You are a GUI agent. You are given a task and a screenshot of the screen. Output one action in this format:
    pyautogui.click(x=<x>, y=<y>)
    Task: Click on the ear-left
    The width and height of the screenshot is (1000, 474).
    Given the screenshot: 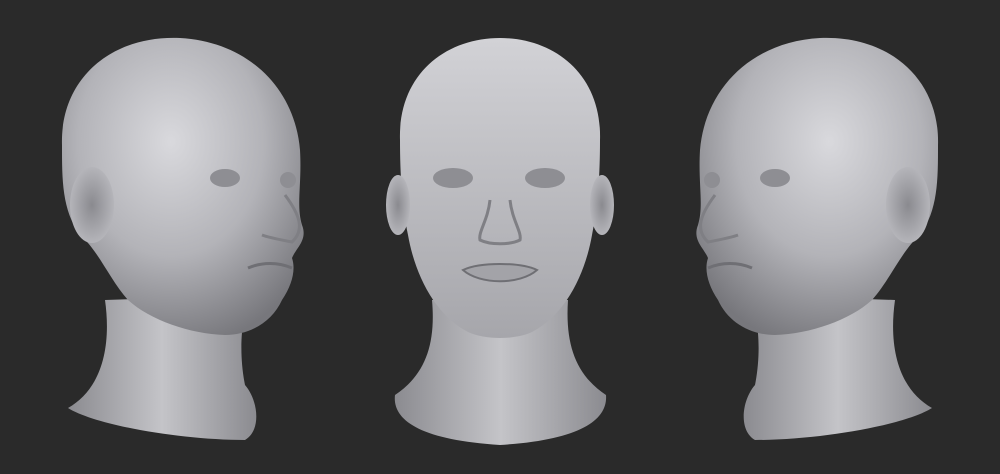 What is the action you would take?
    pyautogui.click(x=92, y=205)
    